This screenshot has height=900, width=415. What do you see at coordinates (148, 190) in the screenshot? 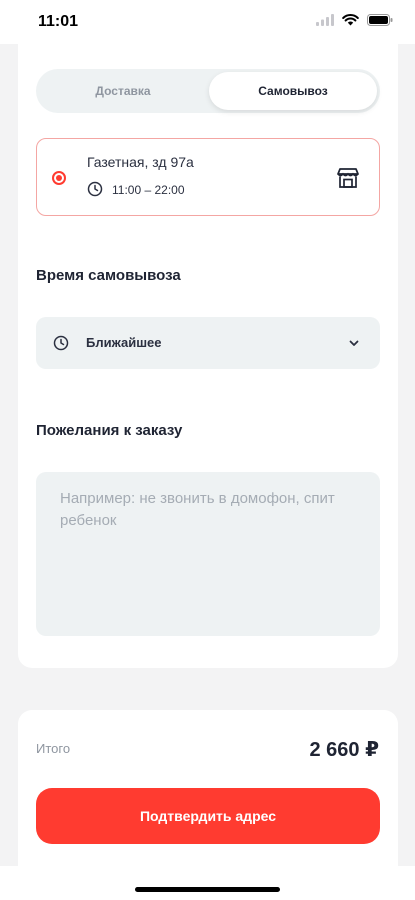
I see `pickup-hours: 11:00 – 22:00` at bounding box center [148, 190].